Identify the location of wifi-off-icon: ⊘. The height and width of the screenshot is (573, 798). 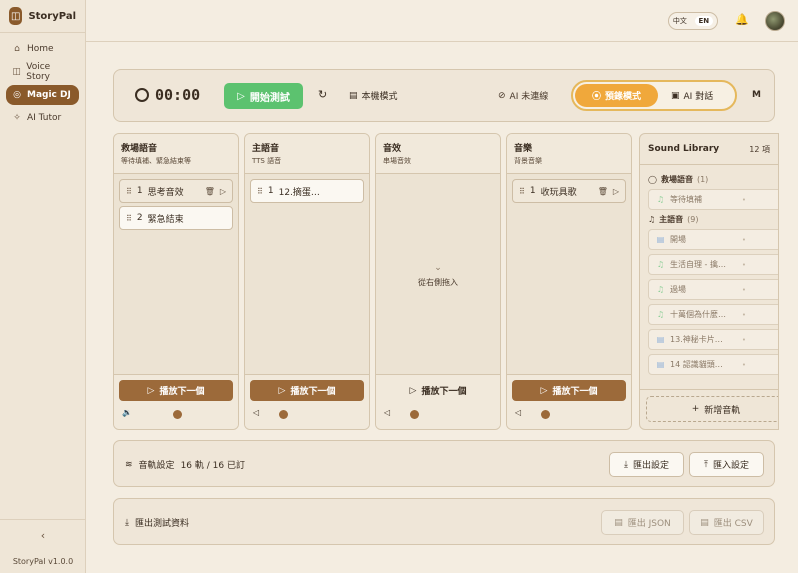
(502, 95).